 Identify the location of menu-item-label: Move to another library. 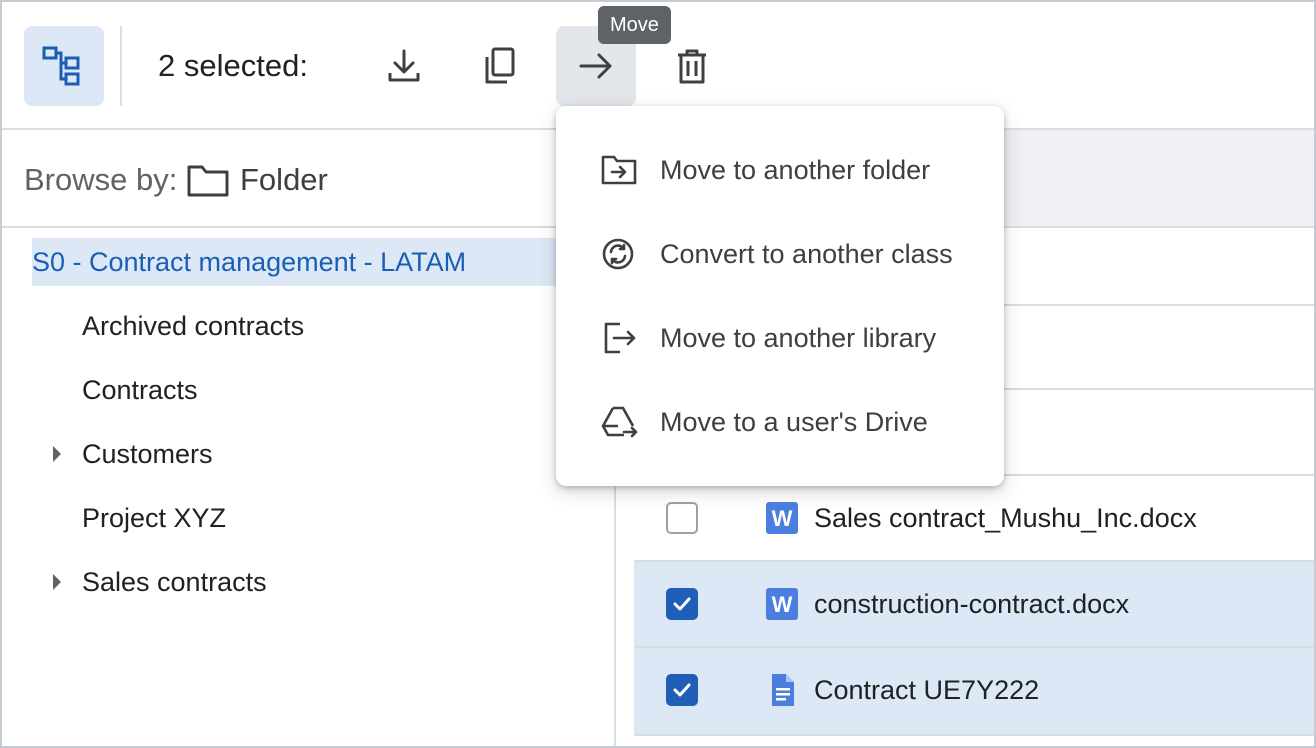
(798, 338).